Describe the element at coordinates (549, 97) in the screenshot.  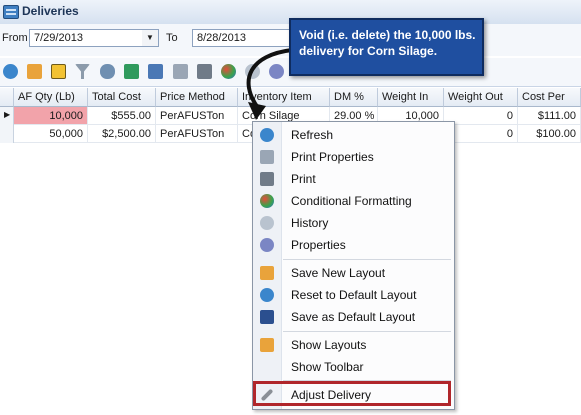
I see `column-header-cost-per: Cost Per` at that location.